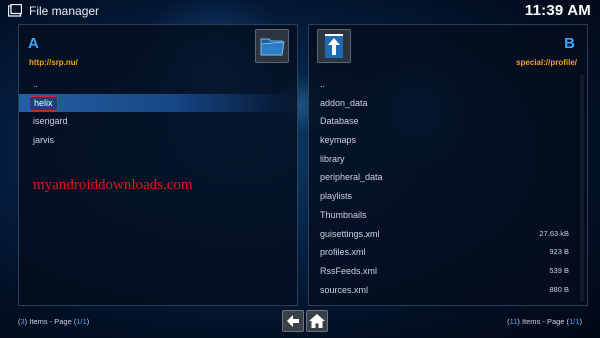 This screenshot has width=600, height=338. What do you see at coordinates (557, 10) in the screenshot?
I see `clock: 11:39 AM` at bounding box center [557, 10].